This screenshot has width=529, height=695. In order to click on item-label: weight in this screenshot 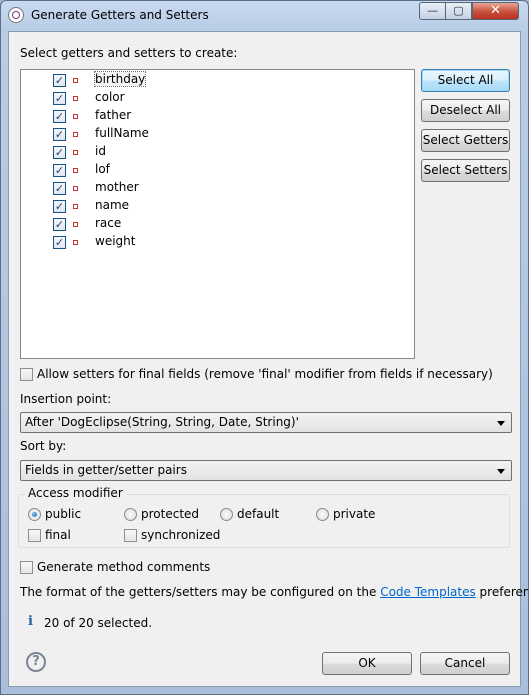, I will do `click(115, 241)`.